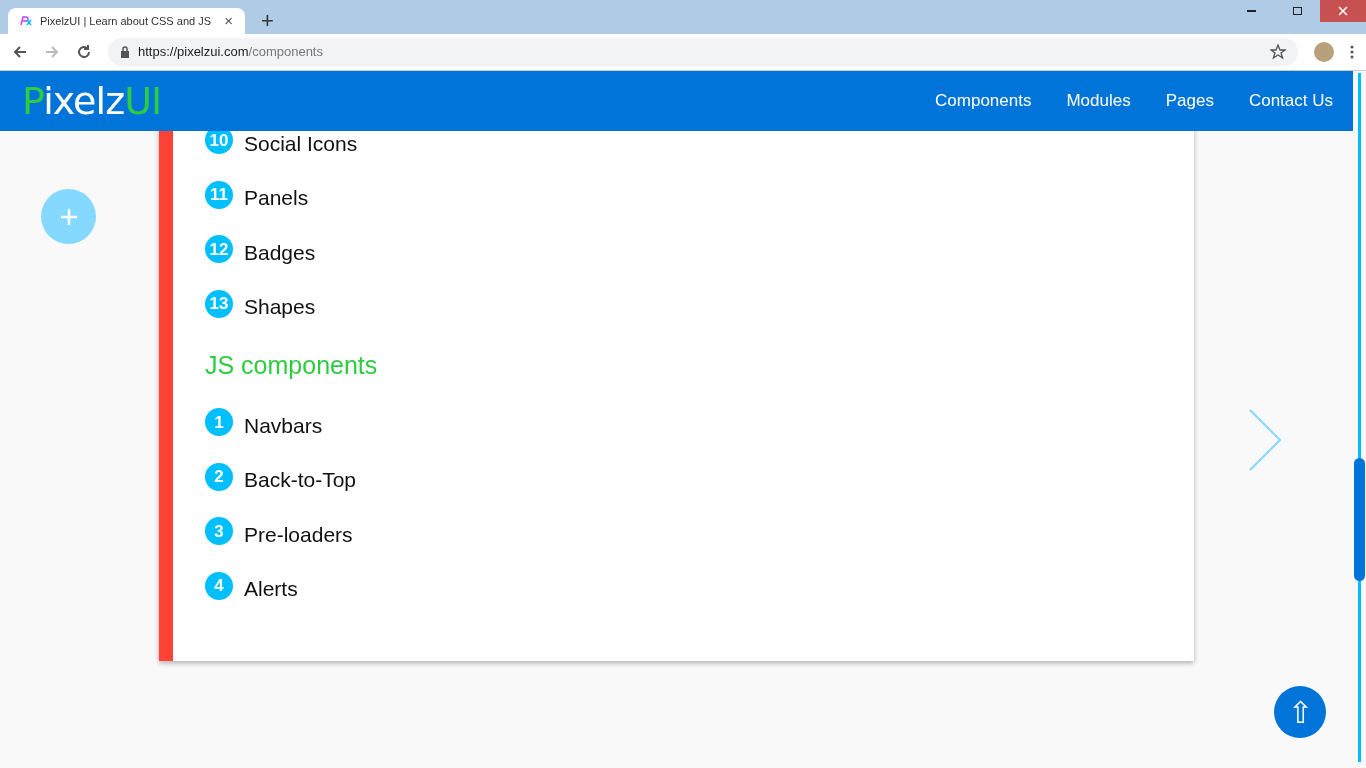  I want to click on section-heading: JS components, so click(291, 366).